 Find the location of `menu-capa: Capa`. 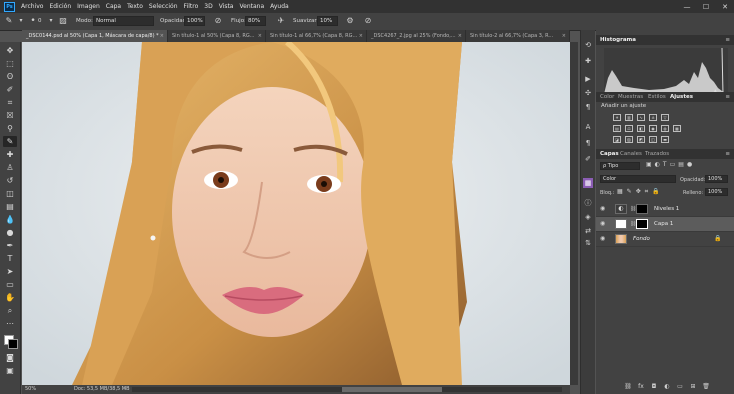

menu-capa: Capa is located at coordinates (113, 6).